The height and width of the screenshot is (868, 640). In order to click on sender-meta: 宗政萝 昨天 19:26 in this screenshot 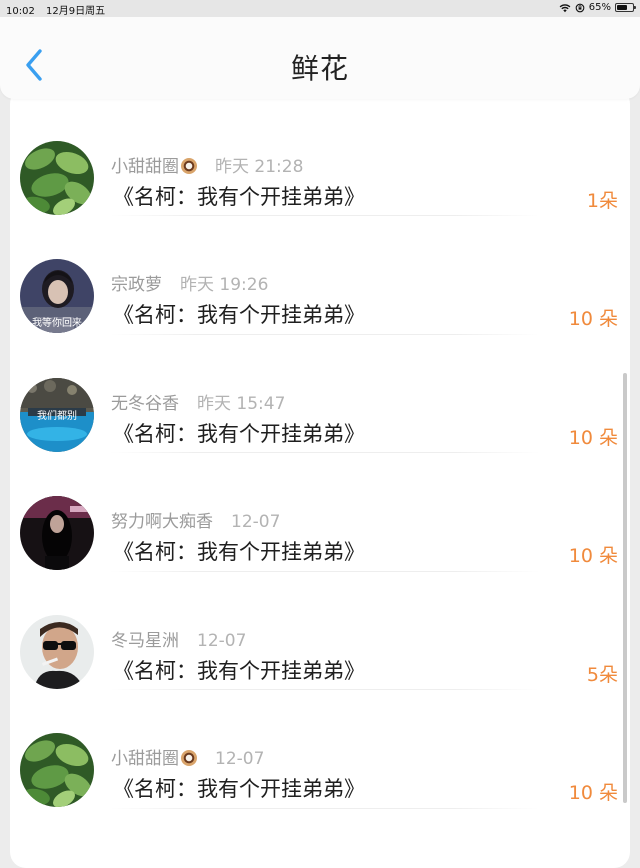, I will do `click(189, 282)`.